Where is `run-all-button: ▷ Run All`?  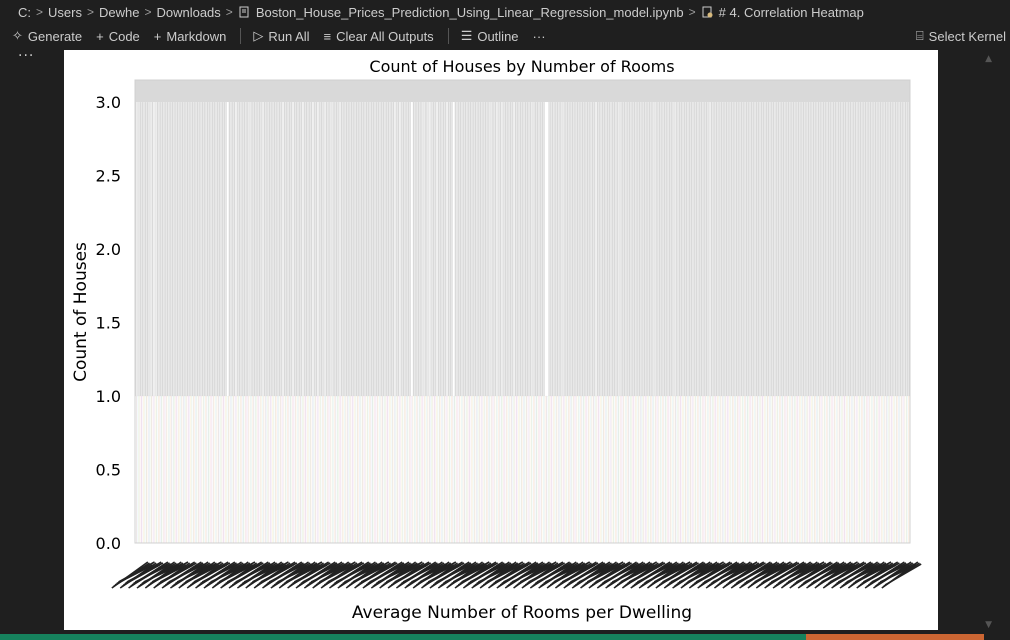 run-all-button: ▷ Run All is located at coordinates (281, 36).